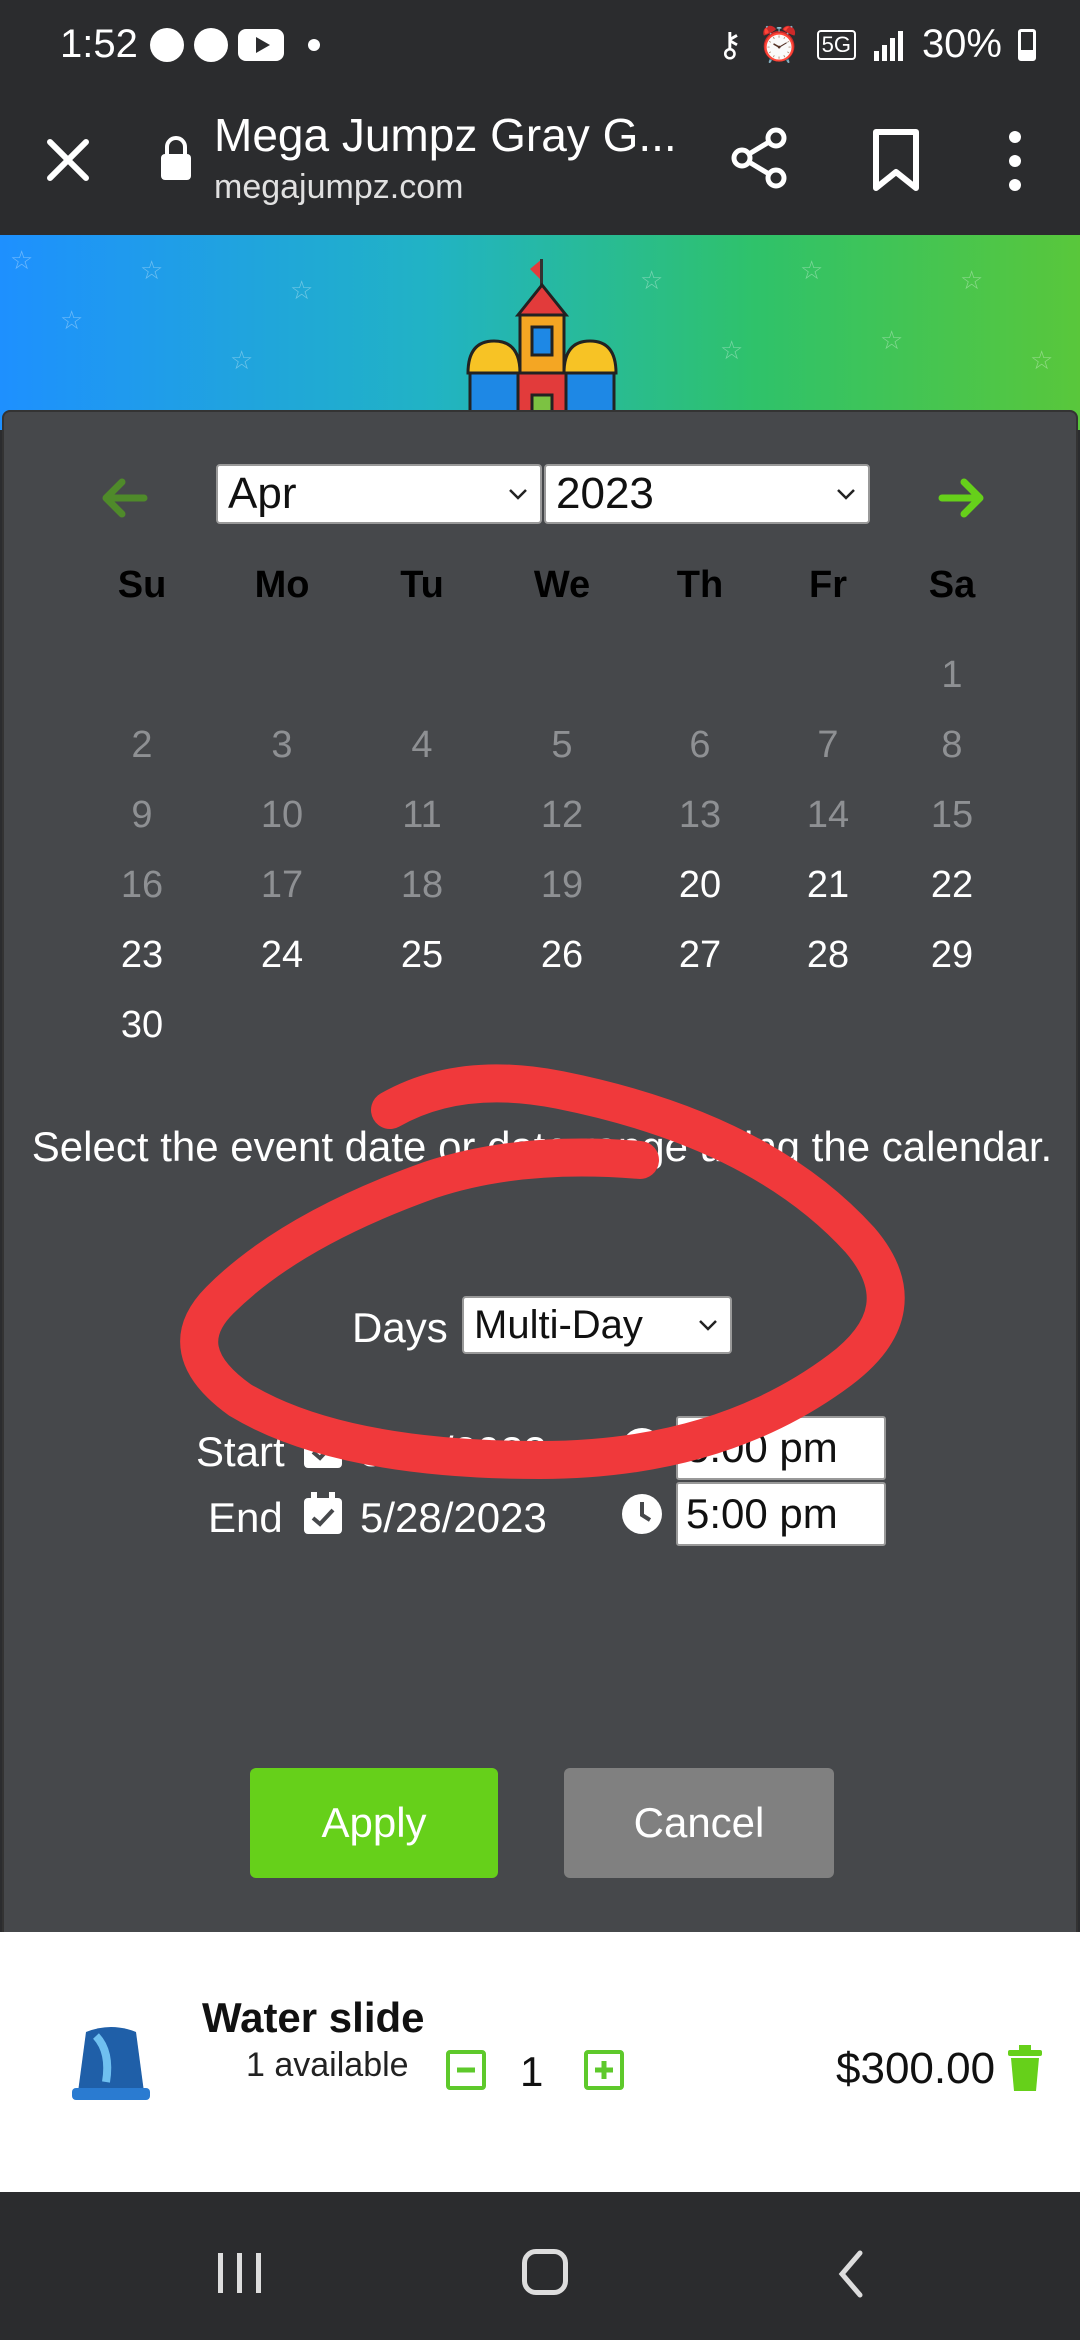  What do you see at coordinates (235, 45) in the screenshot?
I see `notification-icons` at bounding box center [235, 45].